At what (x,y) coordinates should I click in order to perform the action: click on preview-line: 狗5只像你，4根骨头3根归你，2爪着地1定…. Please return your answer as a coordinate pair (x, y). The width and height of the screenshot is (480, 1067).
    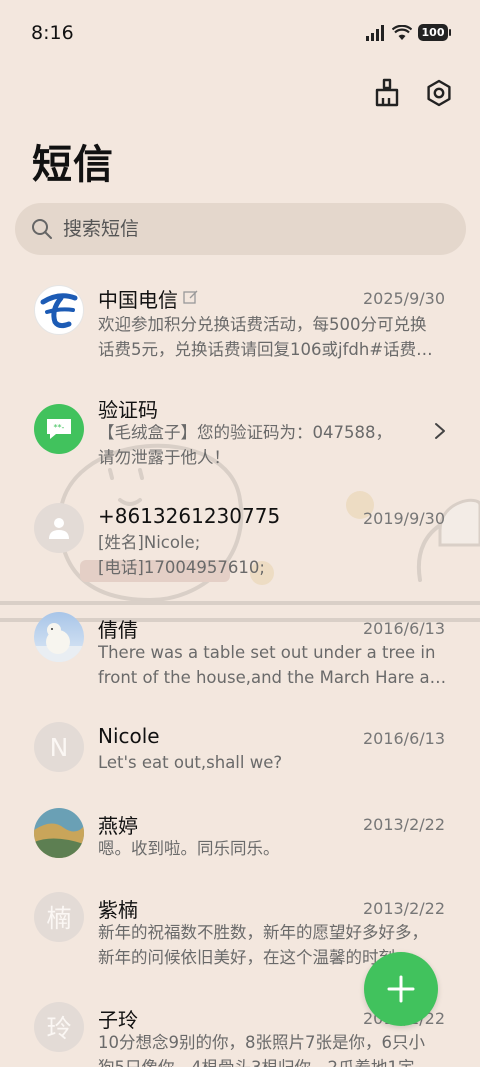
    Looking at the image, I should click on (273, 1061).